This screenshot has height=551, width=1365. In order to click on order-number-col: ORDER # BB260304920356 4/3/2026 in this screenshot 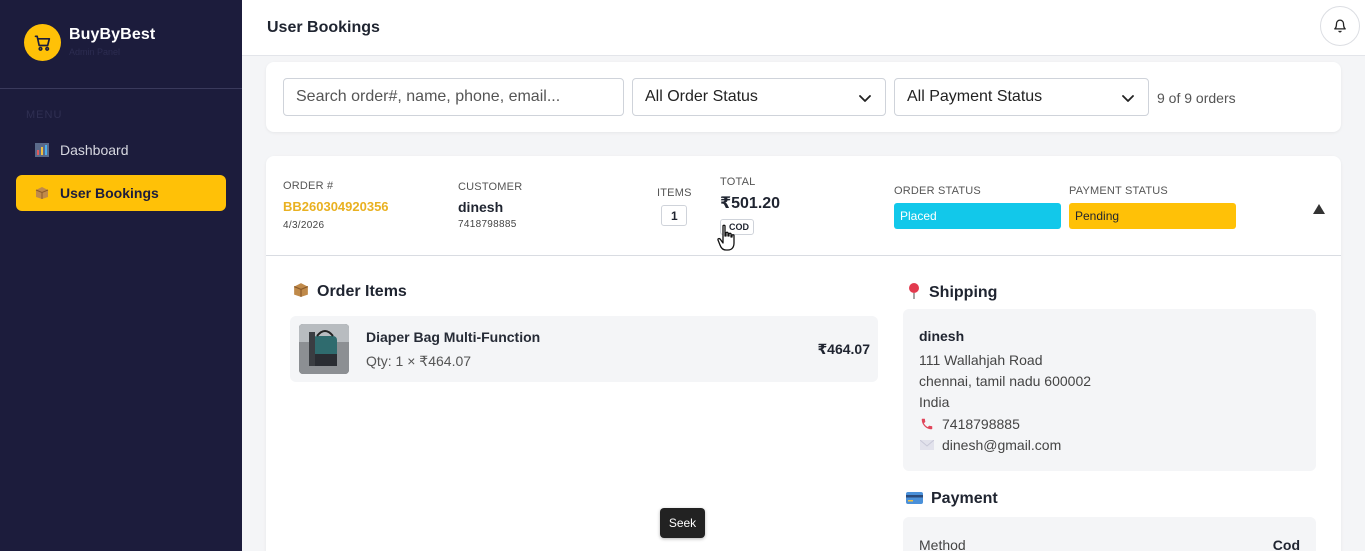, I will do `click(336, 205)`.